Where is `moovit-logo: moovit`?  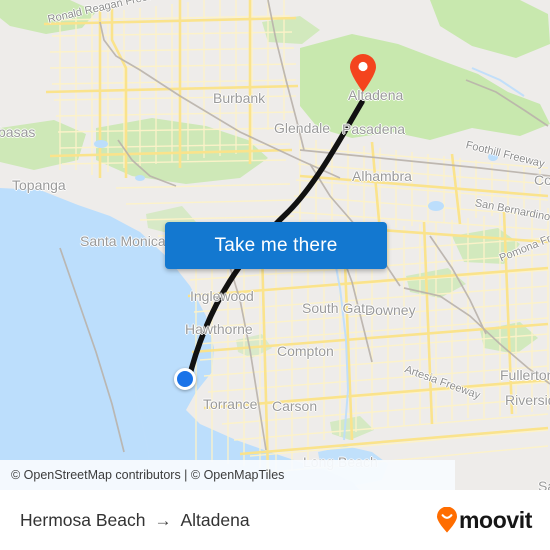
moovit-logo: moovit is located at coordinates (484, 520).